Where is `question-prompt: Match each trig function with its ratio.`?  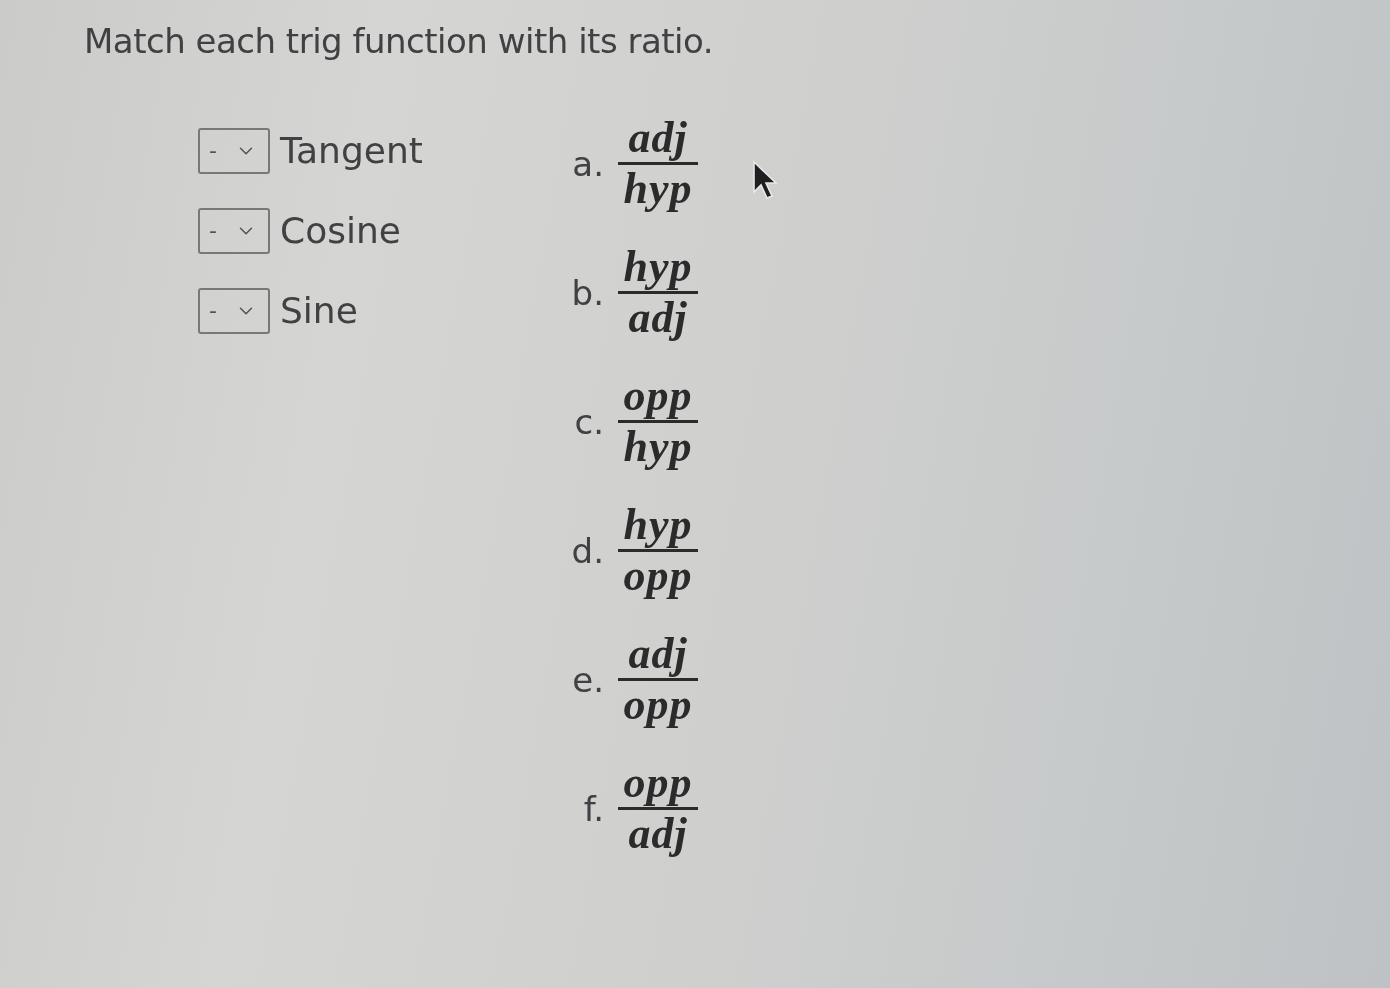
question-prompt: Match each trig function with its ratio. is located at coordinates (399, 41).